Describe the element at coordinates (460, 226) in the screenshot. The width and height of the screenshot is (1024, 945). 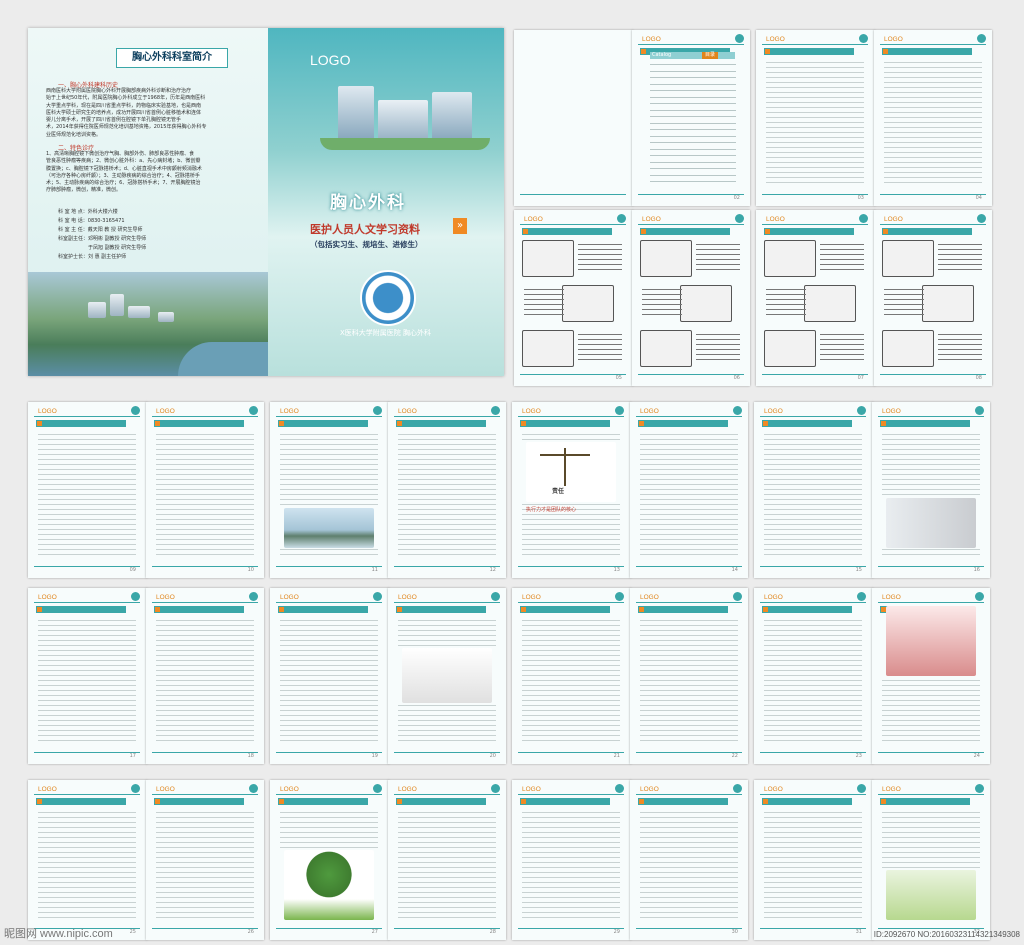
I see `chevron-right-icon: »` at that location.